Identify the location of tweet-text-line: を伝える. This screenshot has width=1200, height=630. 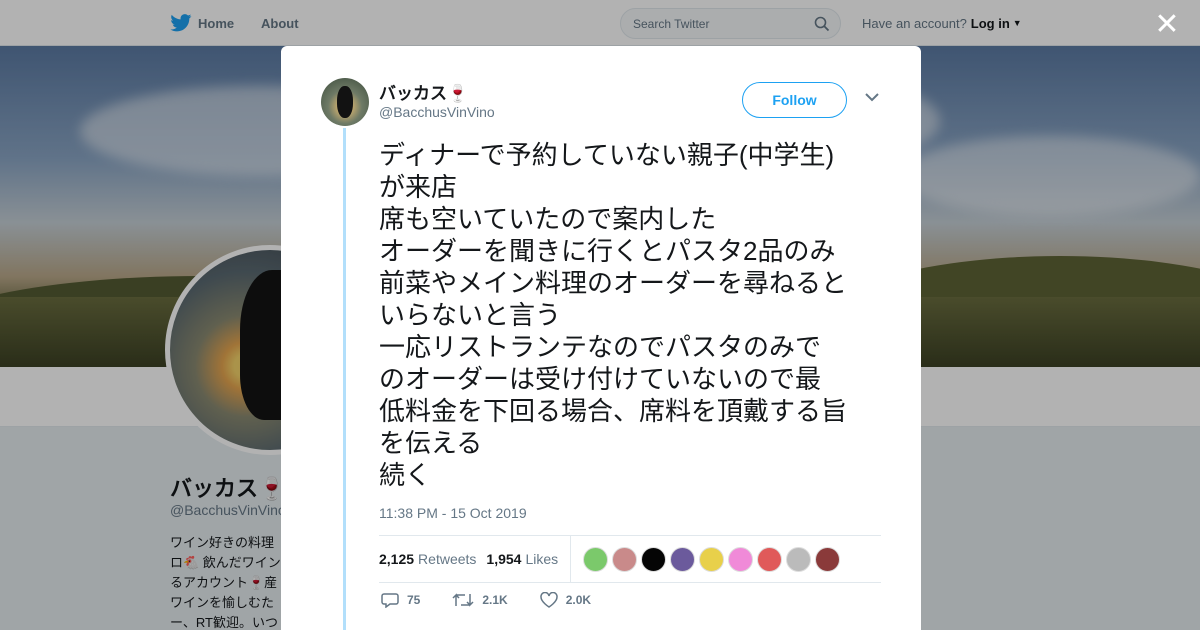
(431, 443).